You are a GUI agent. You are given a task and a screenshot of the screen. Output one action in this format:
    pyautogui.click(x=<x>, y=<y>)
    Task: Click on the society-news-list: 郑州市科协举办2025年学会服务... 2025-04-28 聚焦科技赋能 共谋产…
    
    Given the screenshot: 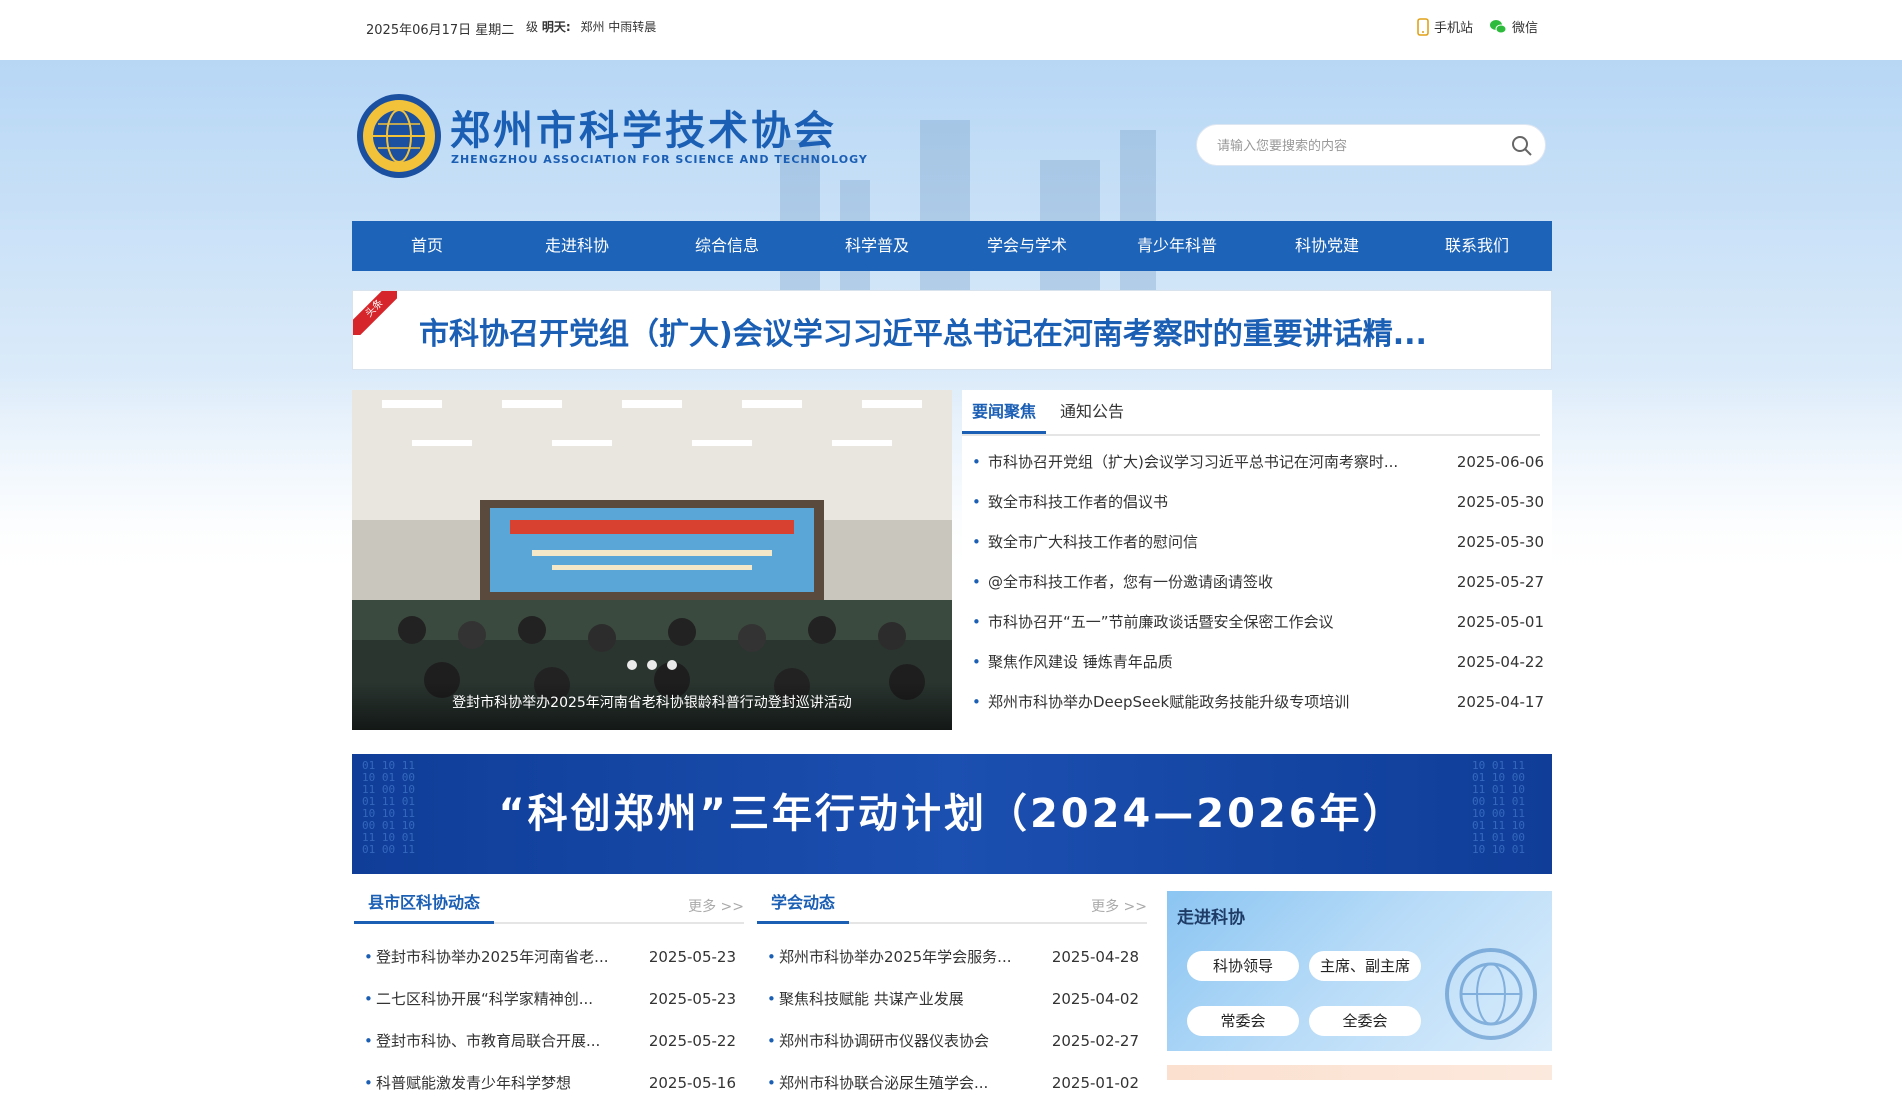 What is the action you would take?
    pyautogui.click(x=957, y=1020)
    